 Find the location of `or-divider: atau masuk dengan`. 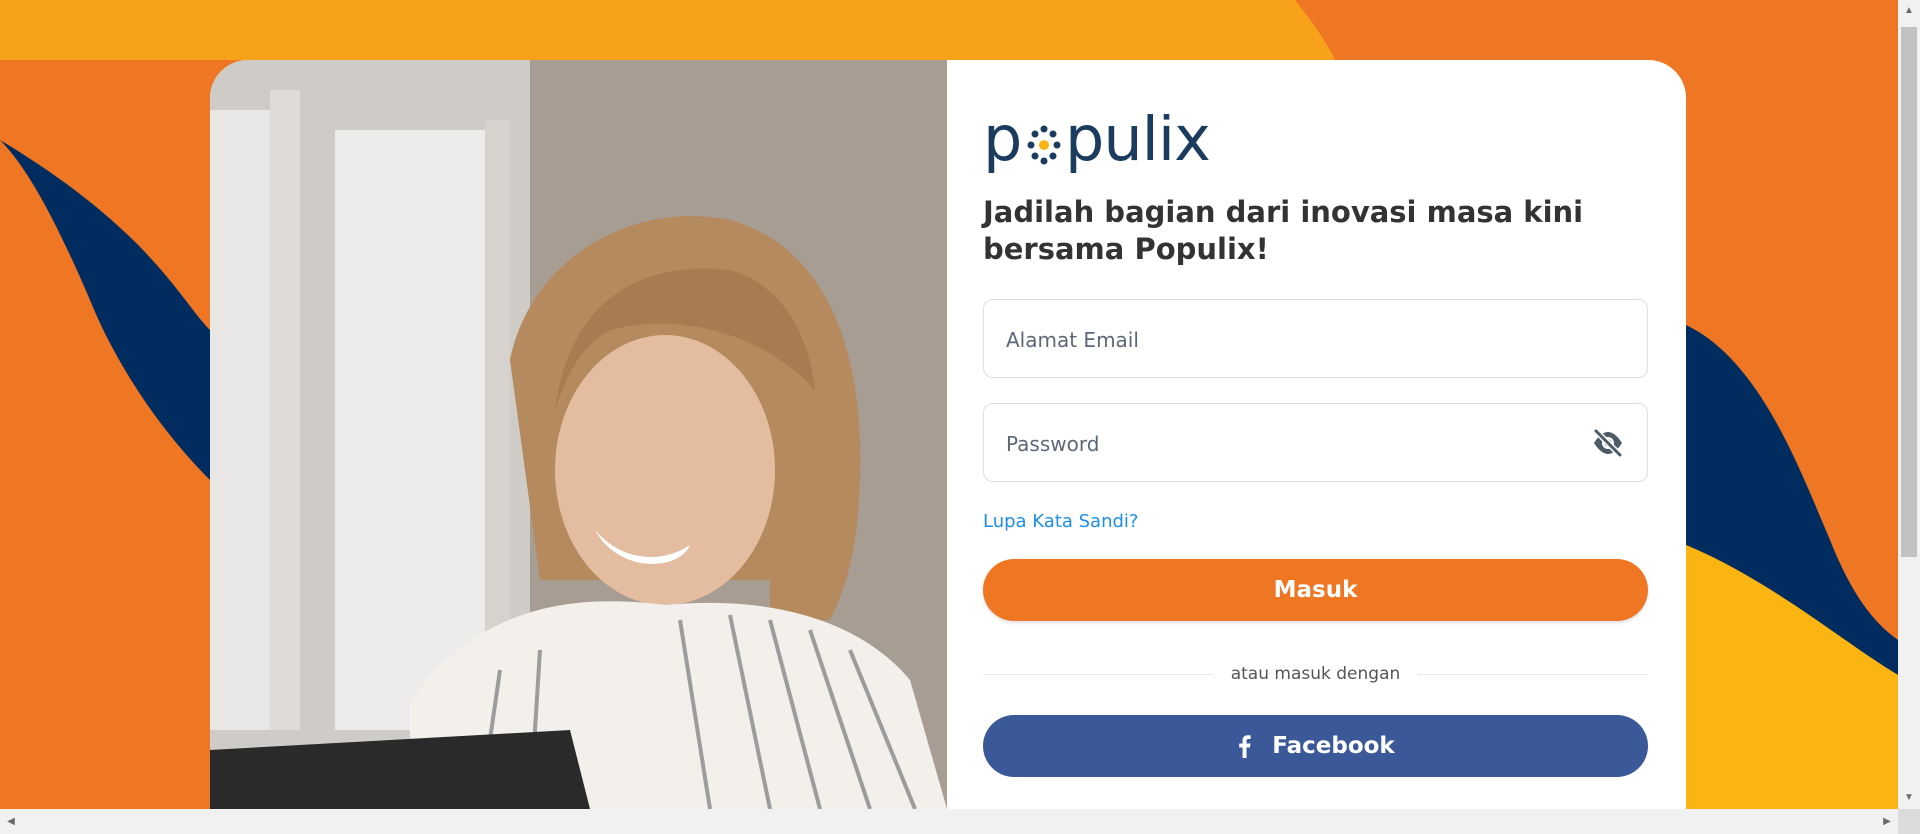

or-divider: atau masuk dengan is located at coordinates (1315, 674).